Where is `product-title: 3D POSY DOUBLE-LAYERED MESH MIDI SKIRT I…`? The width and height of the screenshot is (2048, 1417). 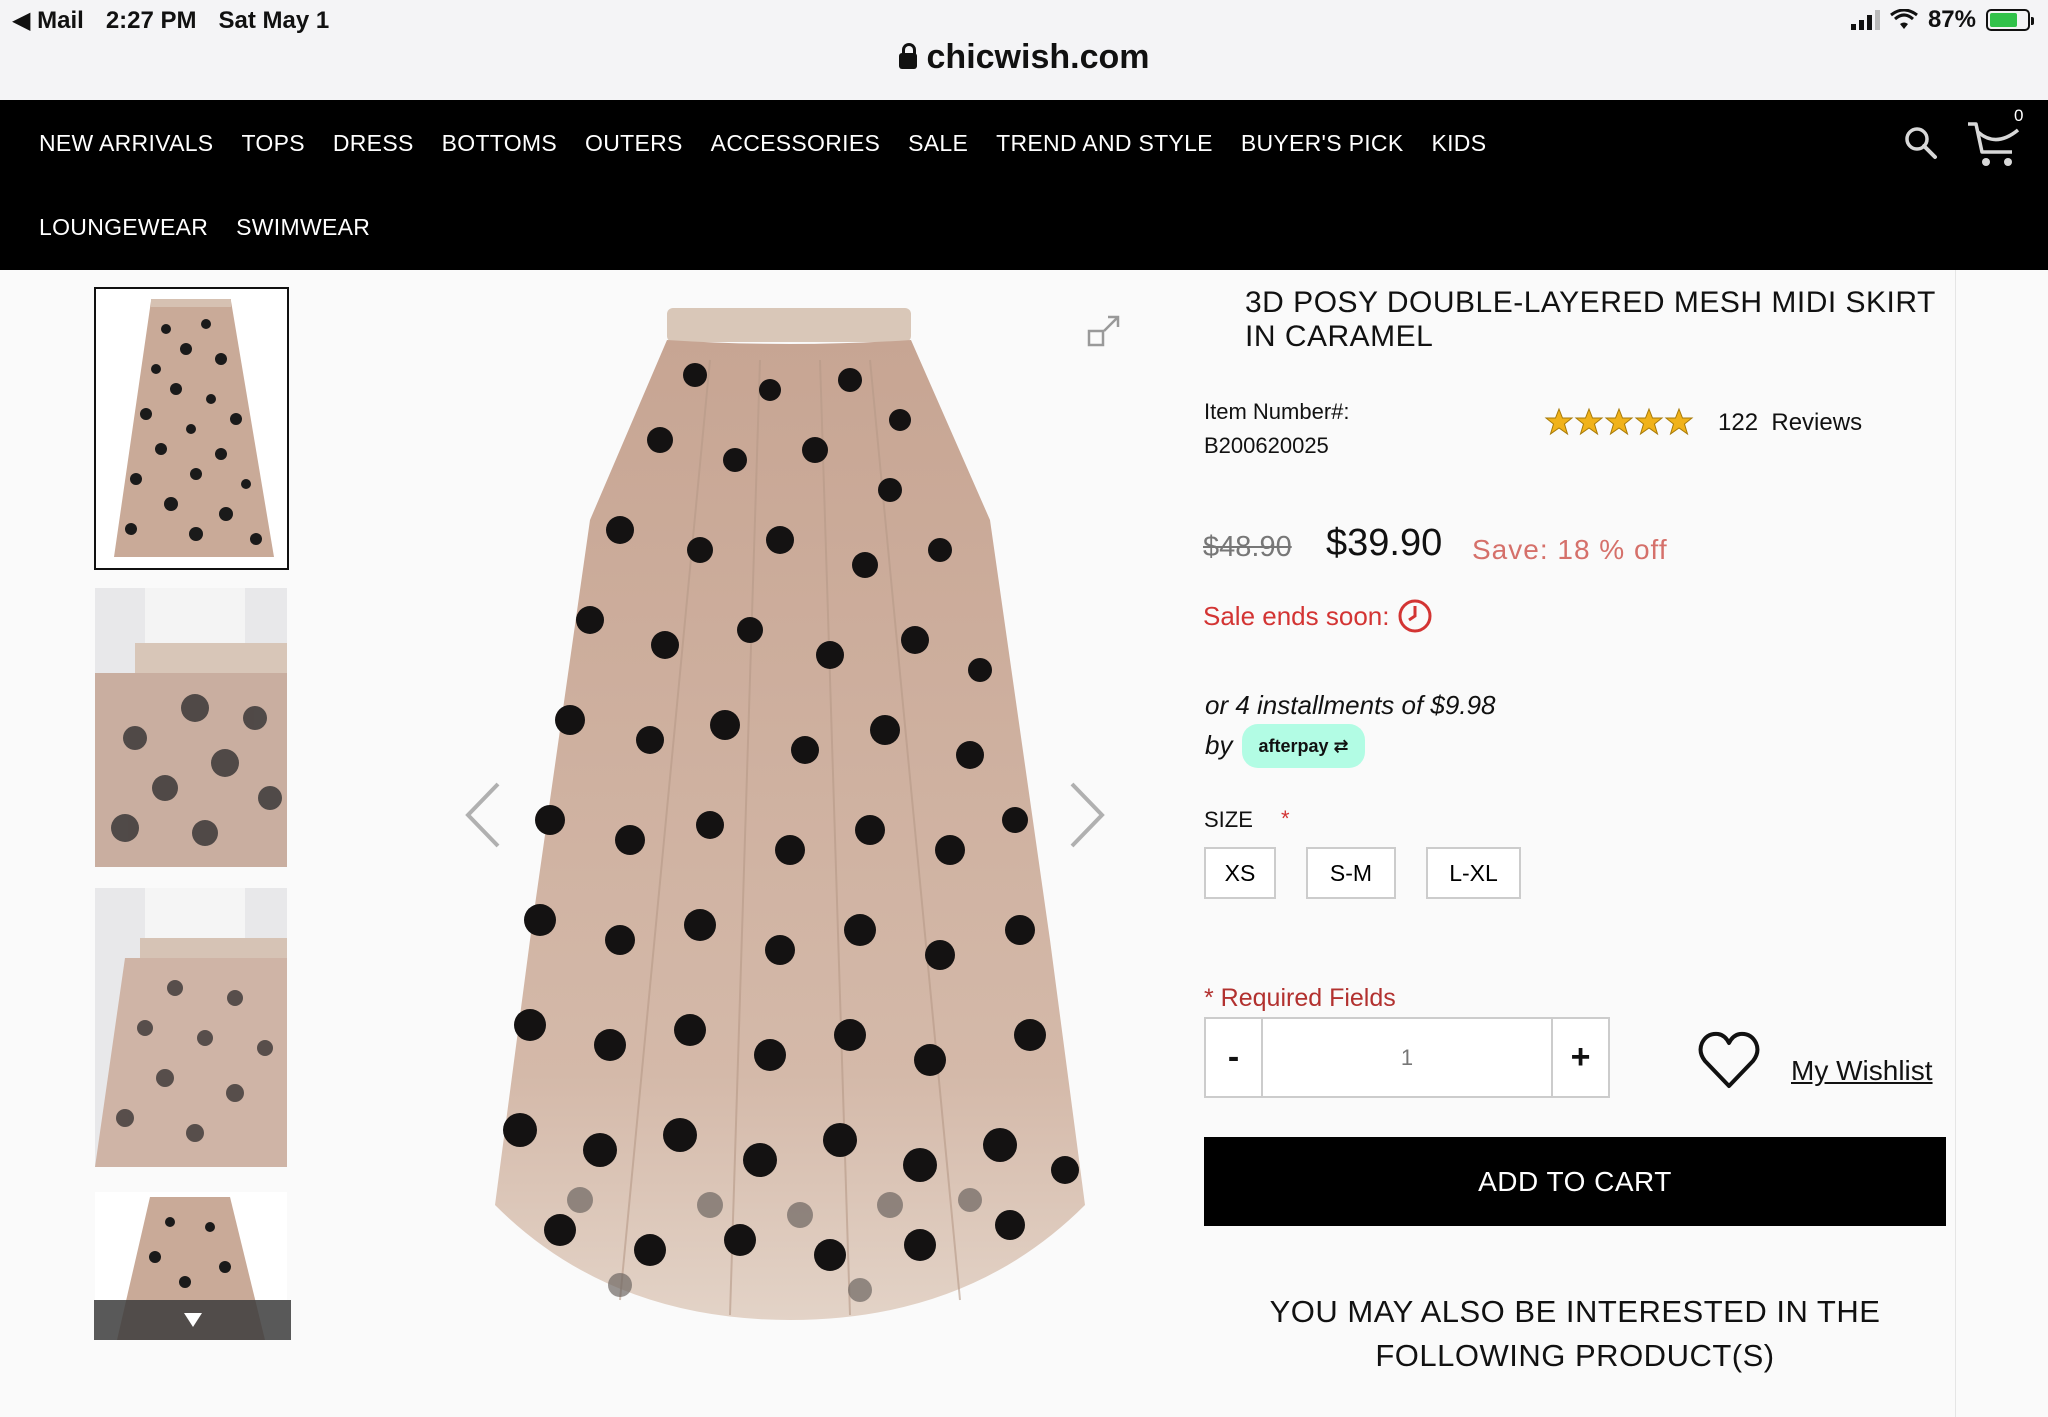
product-title: 3D POSY DOUBLE-LAYERED MESH MIDI SKIRT I… is located at coordinates (1590, 319).